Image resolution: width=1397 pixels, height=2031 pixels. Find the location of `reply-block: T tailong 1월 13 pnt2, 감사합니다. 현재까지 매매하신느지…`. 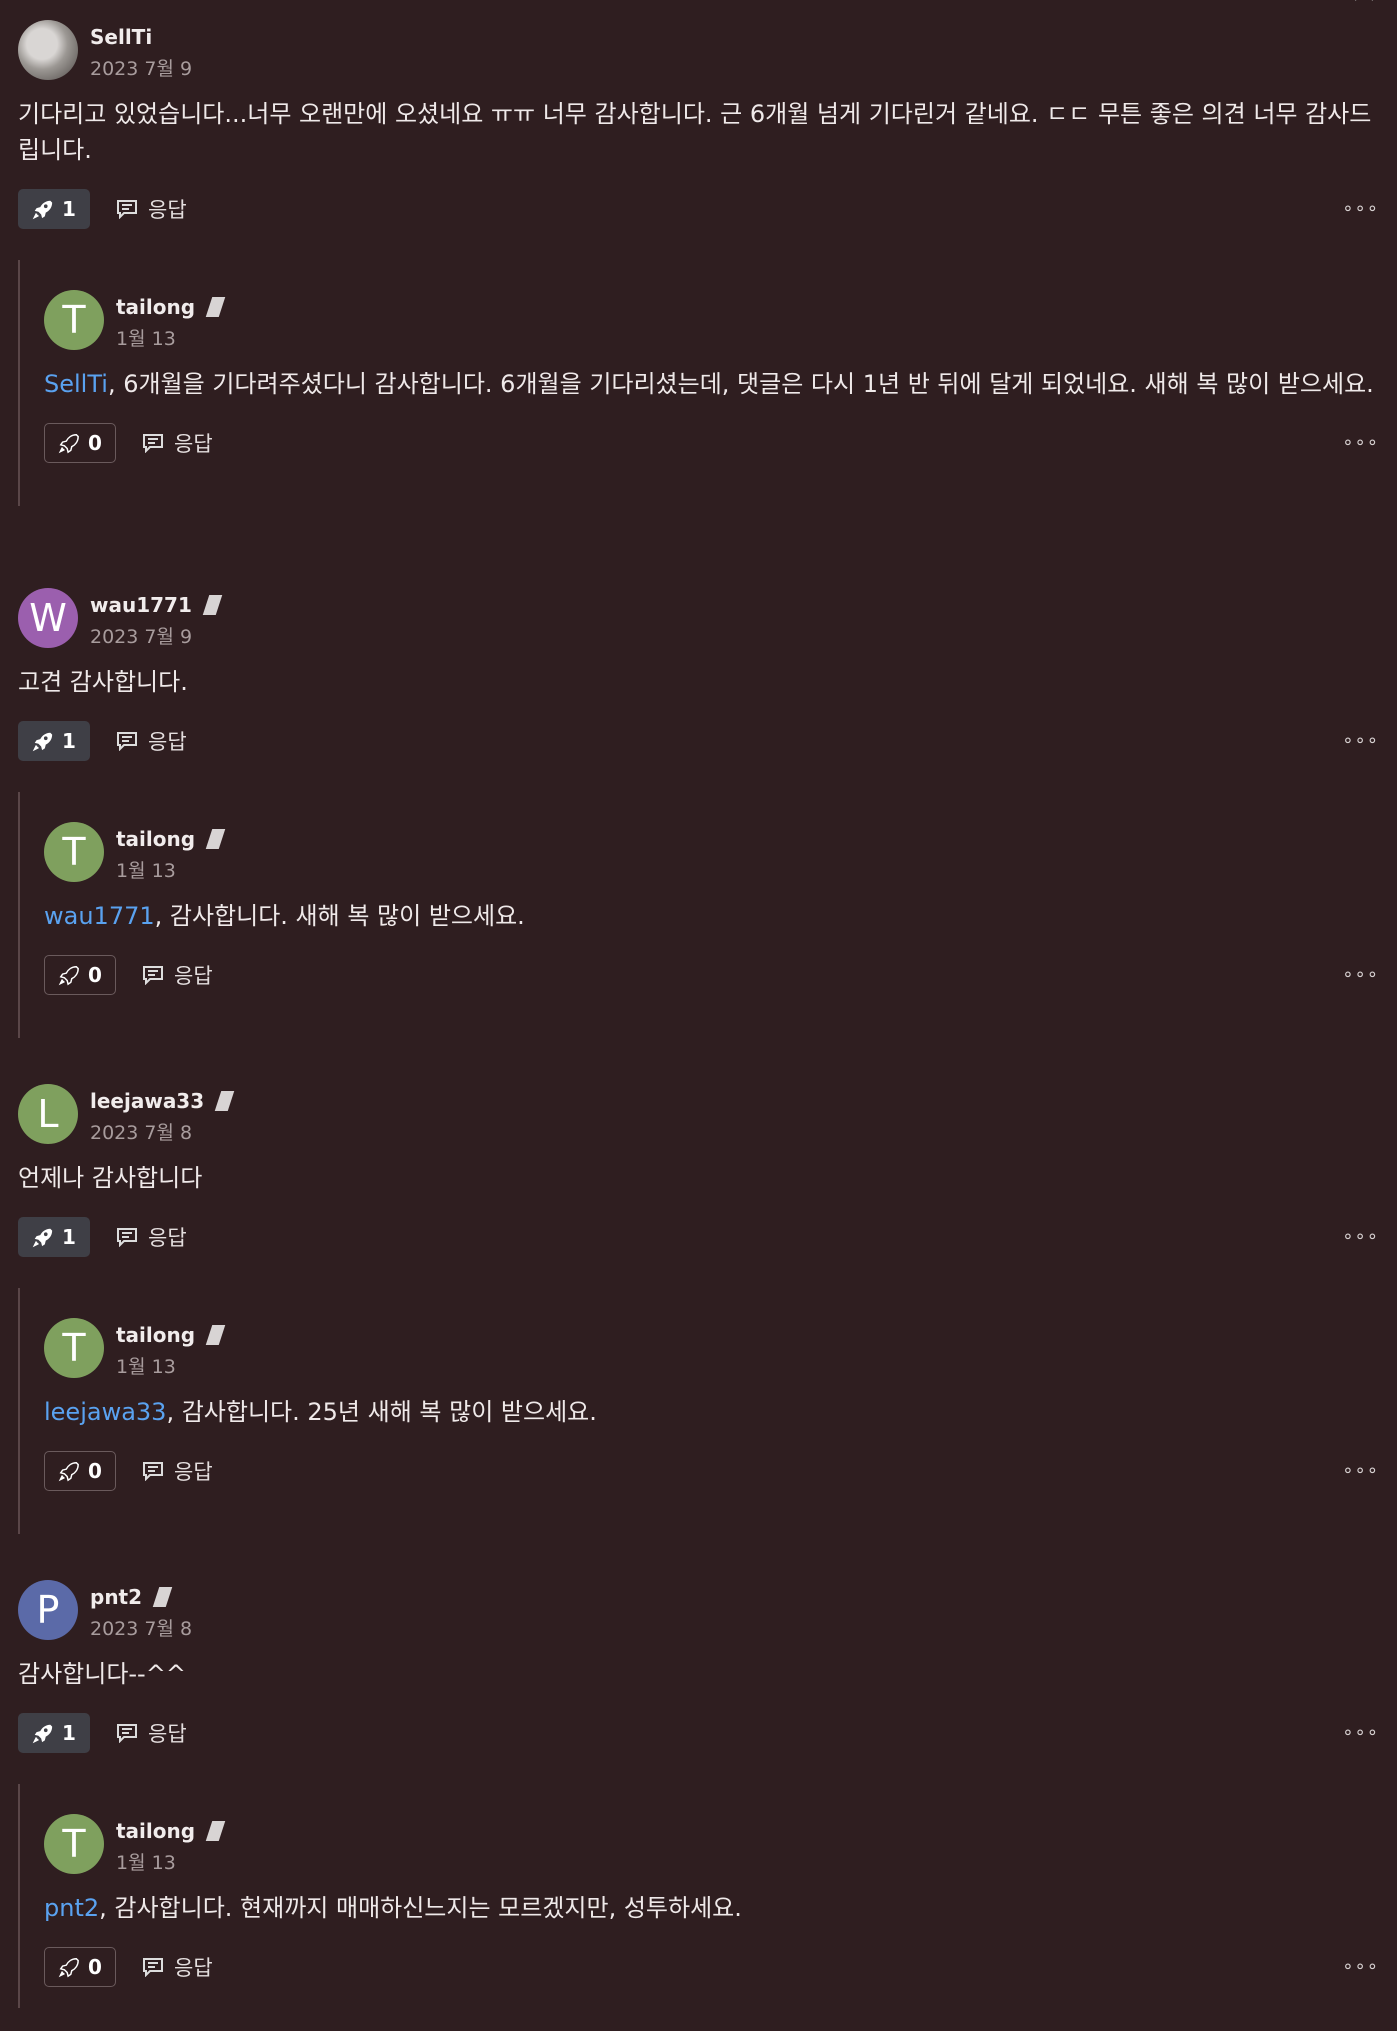

reply-block: T tailong 1월 13 pnt2, 감사합니다. 현재까지 매매하신느지… is located at coordinates (698, 1896).